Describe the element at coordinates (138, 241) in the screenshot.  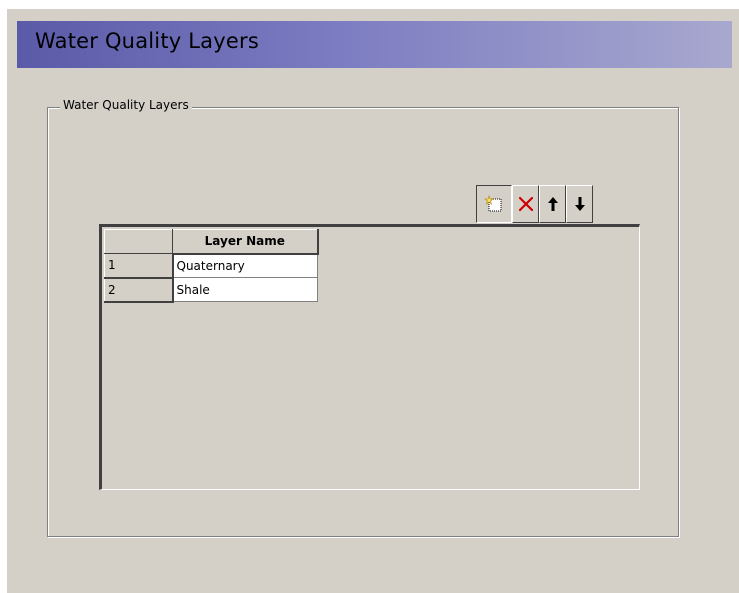
I see `grid-corner-header` at that location.